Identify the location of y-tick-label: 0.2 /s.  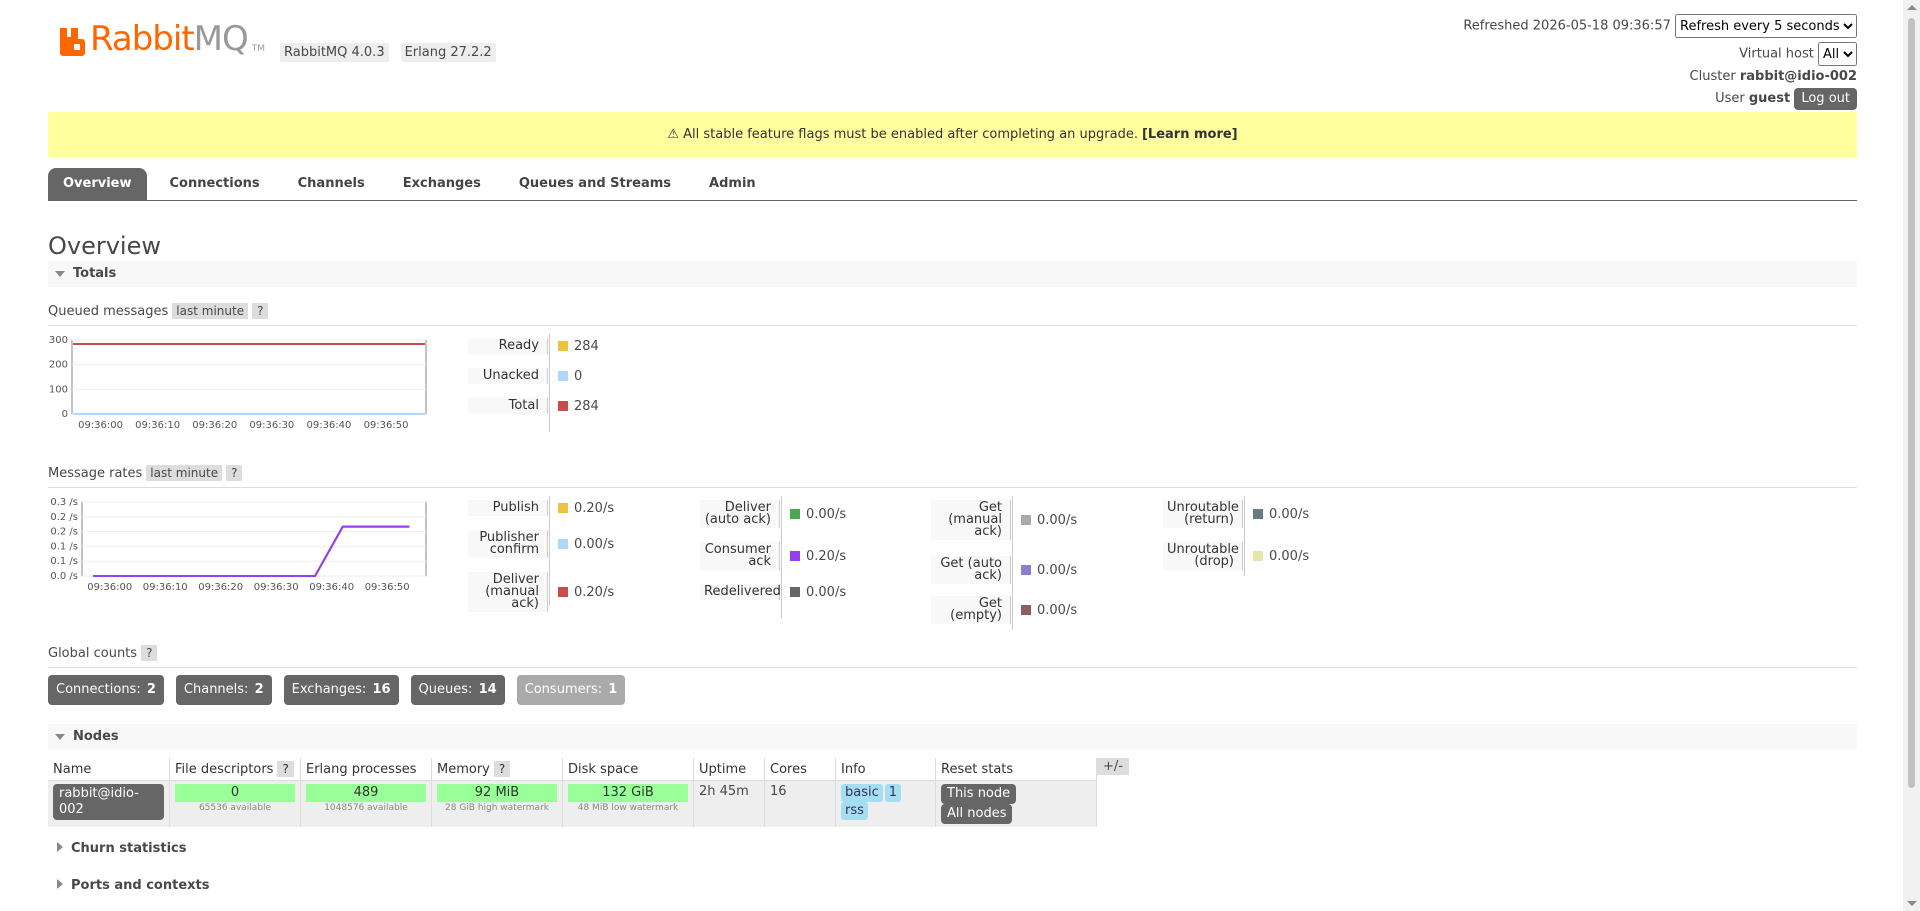
(64, 517).